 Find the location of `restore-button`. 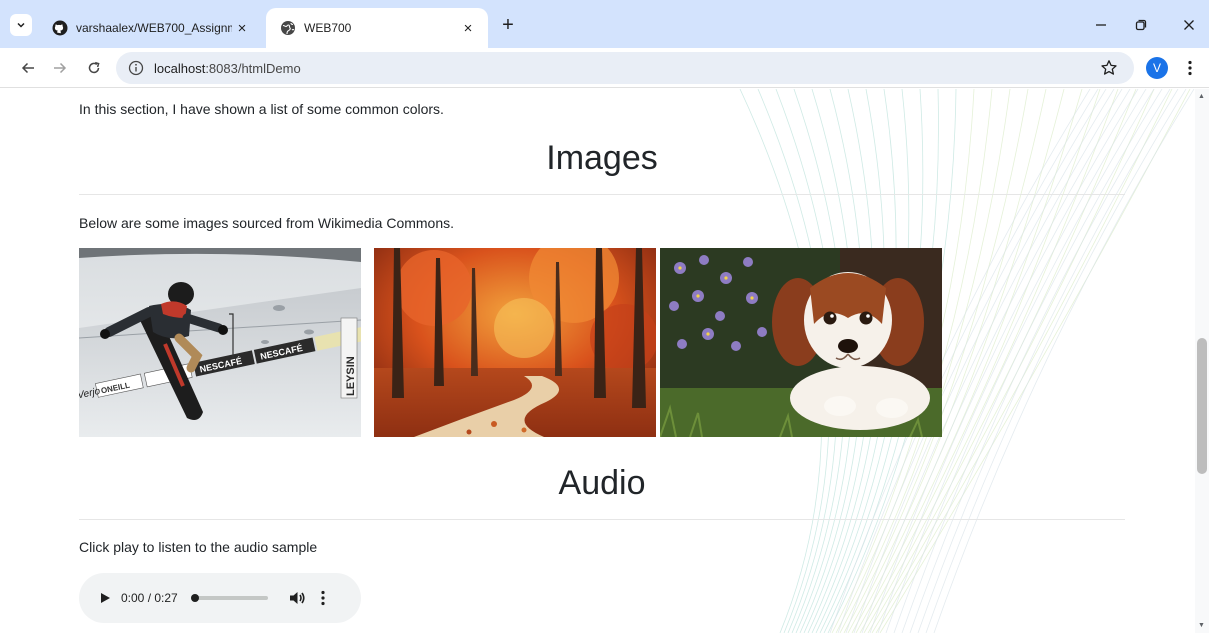

restore-button is located at coordinates (1141, 25).